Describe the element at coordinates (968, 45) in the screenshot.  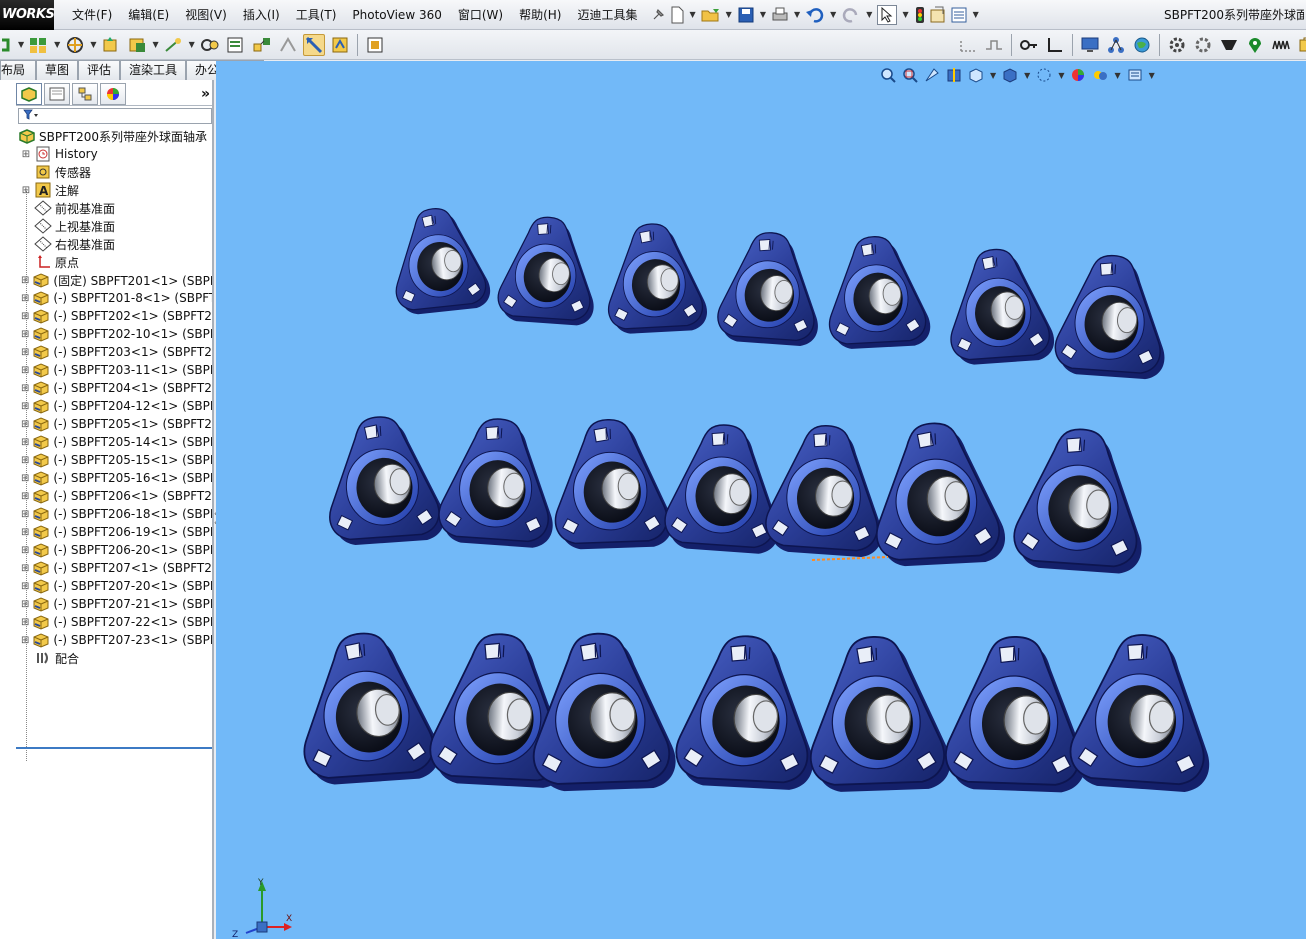
I see `sketch-dimension-icon` at that location.